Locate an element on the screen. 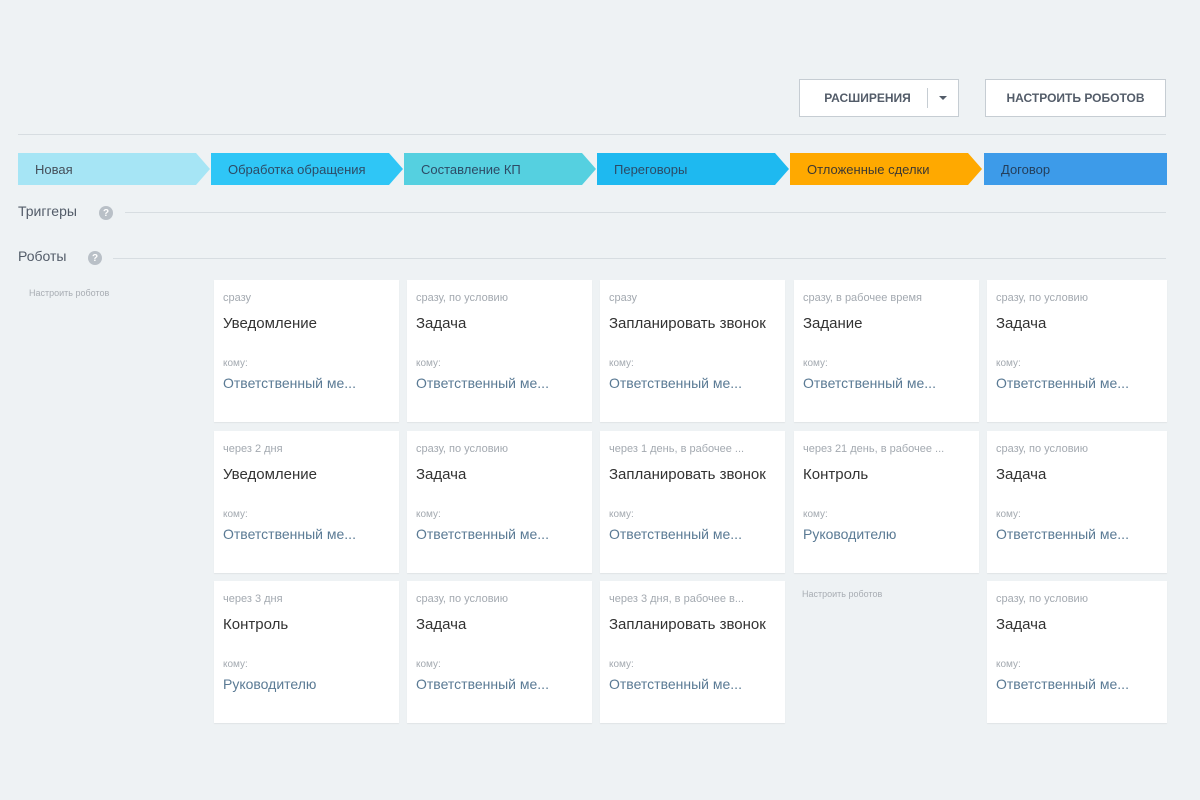 The height and width of the screenshot is (800, 1200). robots-help-icon: ? is located at coordinates (95, 258).